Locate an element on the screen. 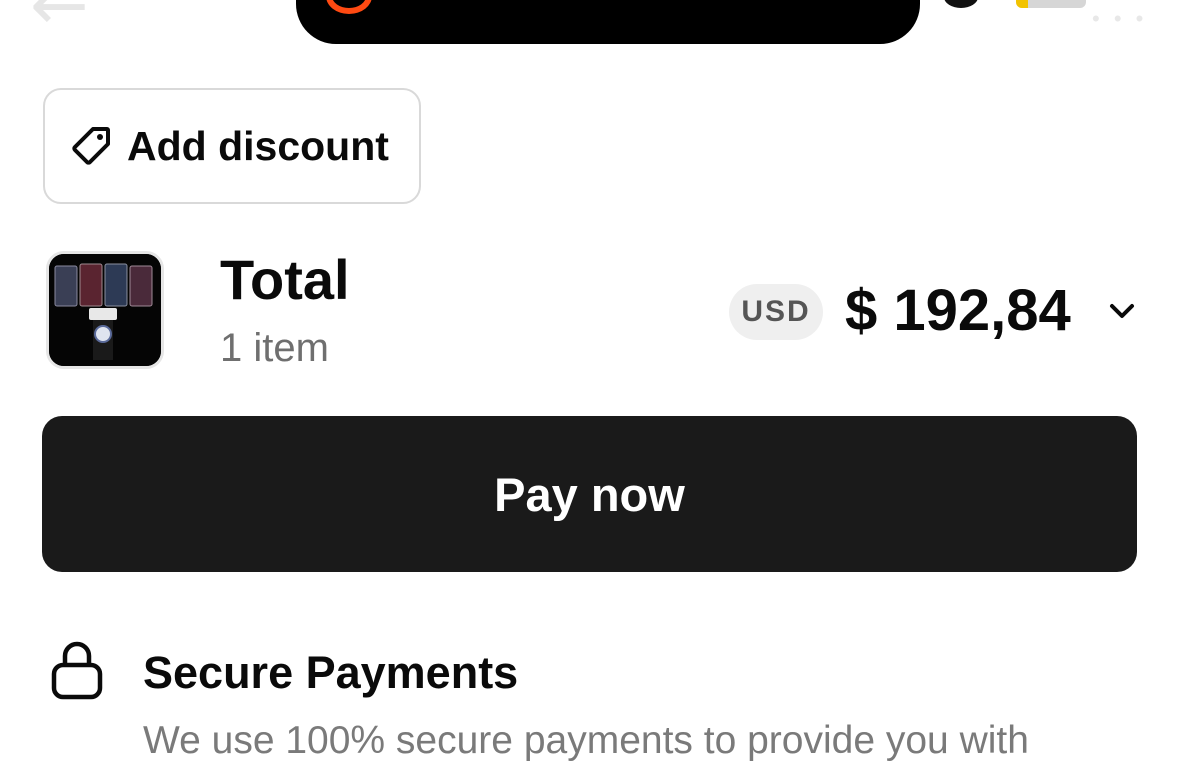 The height and width of the screenshot is (774, 1178). total-title: Total is located at coordinates (285, 279).